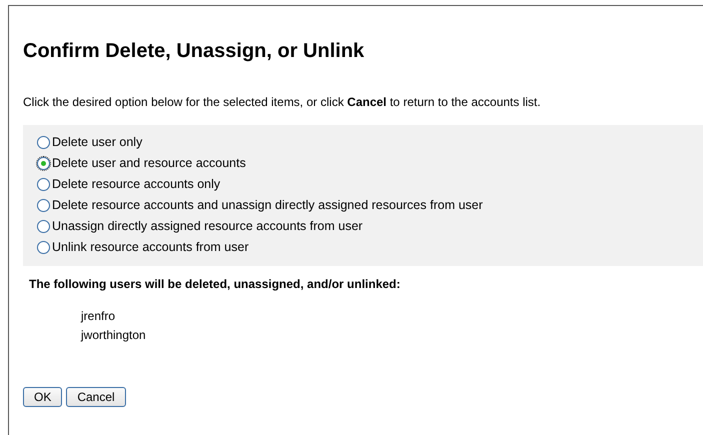  I want to click on option-label: Unlink resource accounts from user, so click(150, 247).